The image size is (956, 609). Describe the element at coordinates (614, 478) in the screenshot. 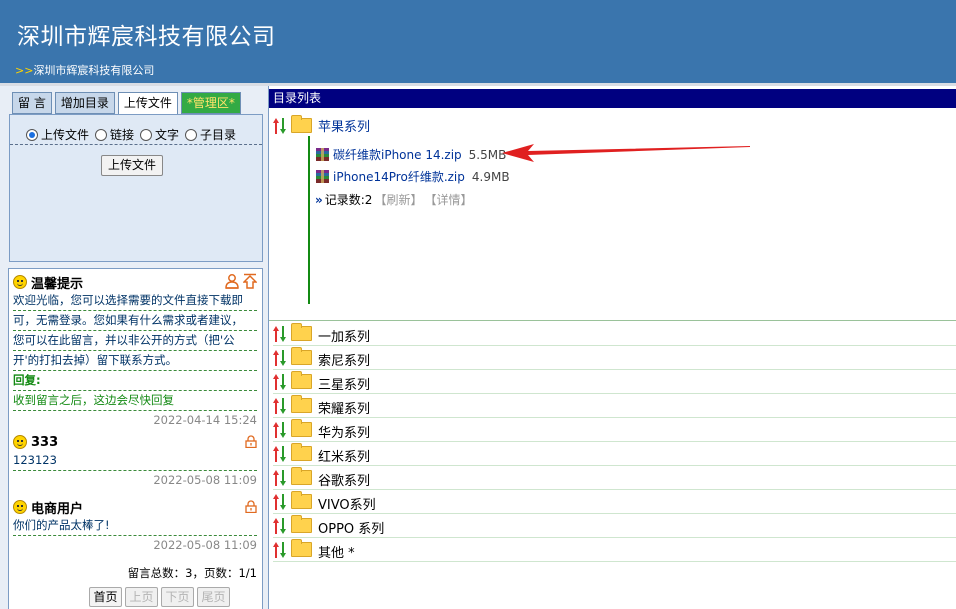

I see `folder-row: 谷歌系列` at that location.